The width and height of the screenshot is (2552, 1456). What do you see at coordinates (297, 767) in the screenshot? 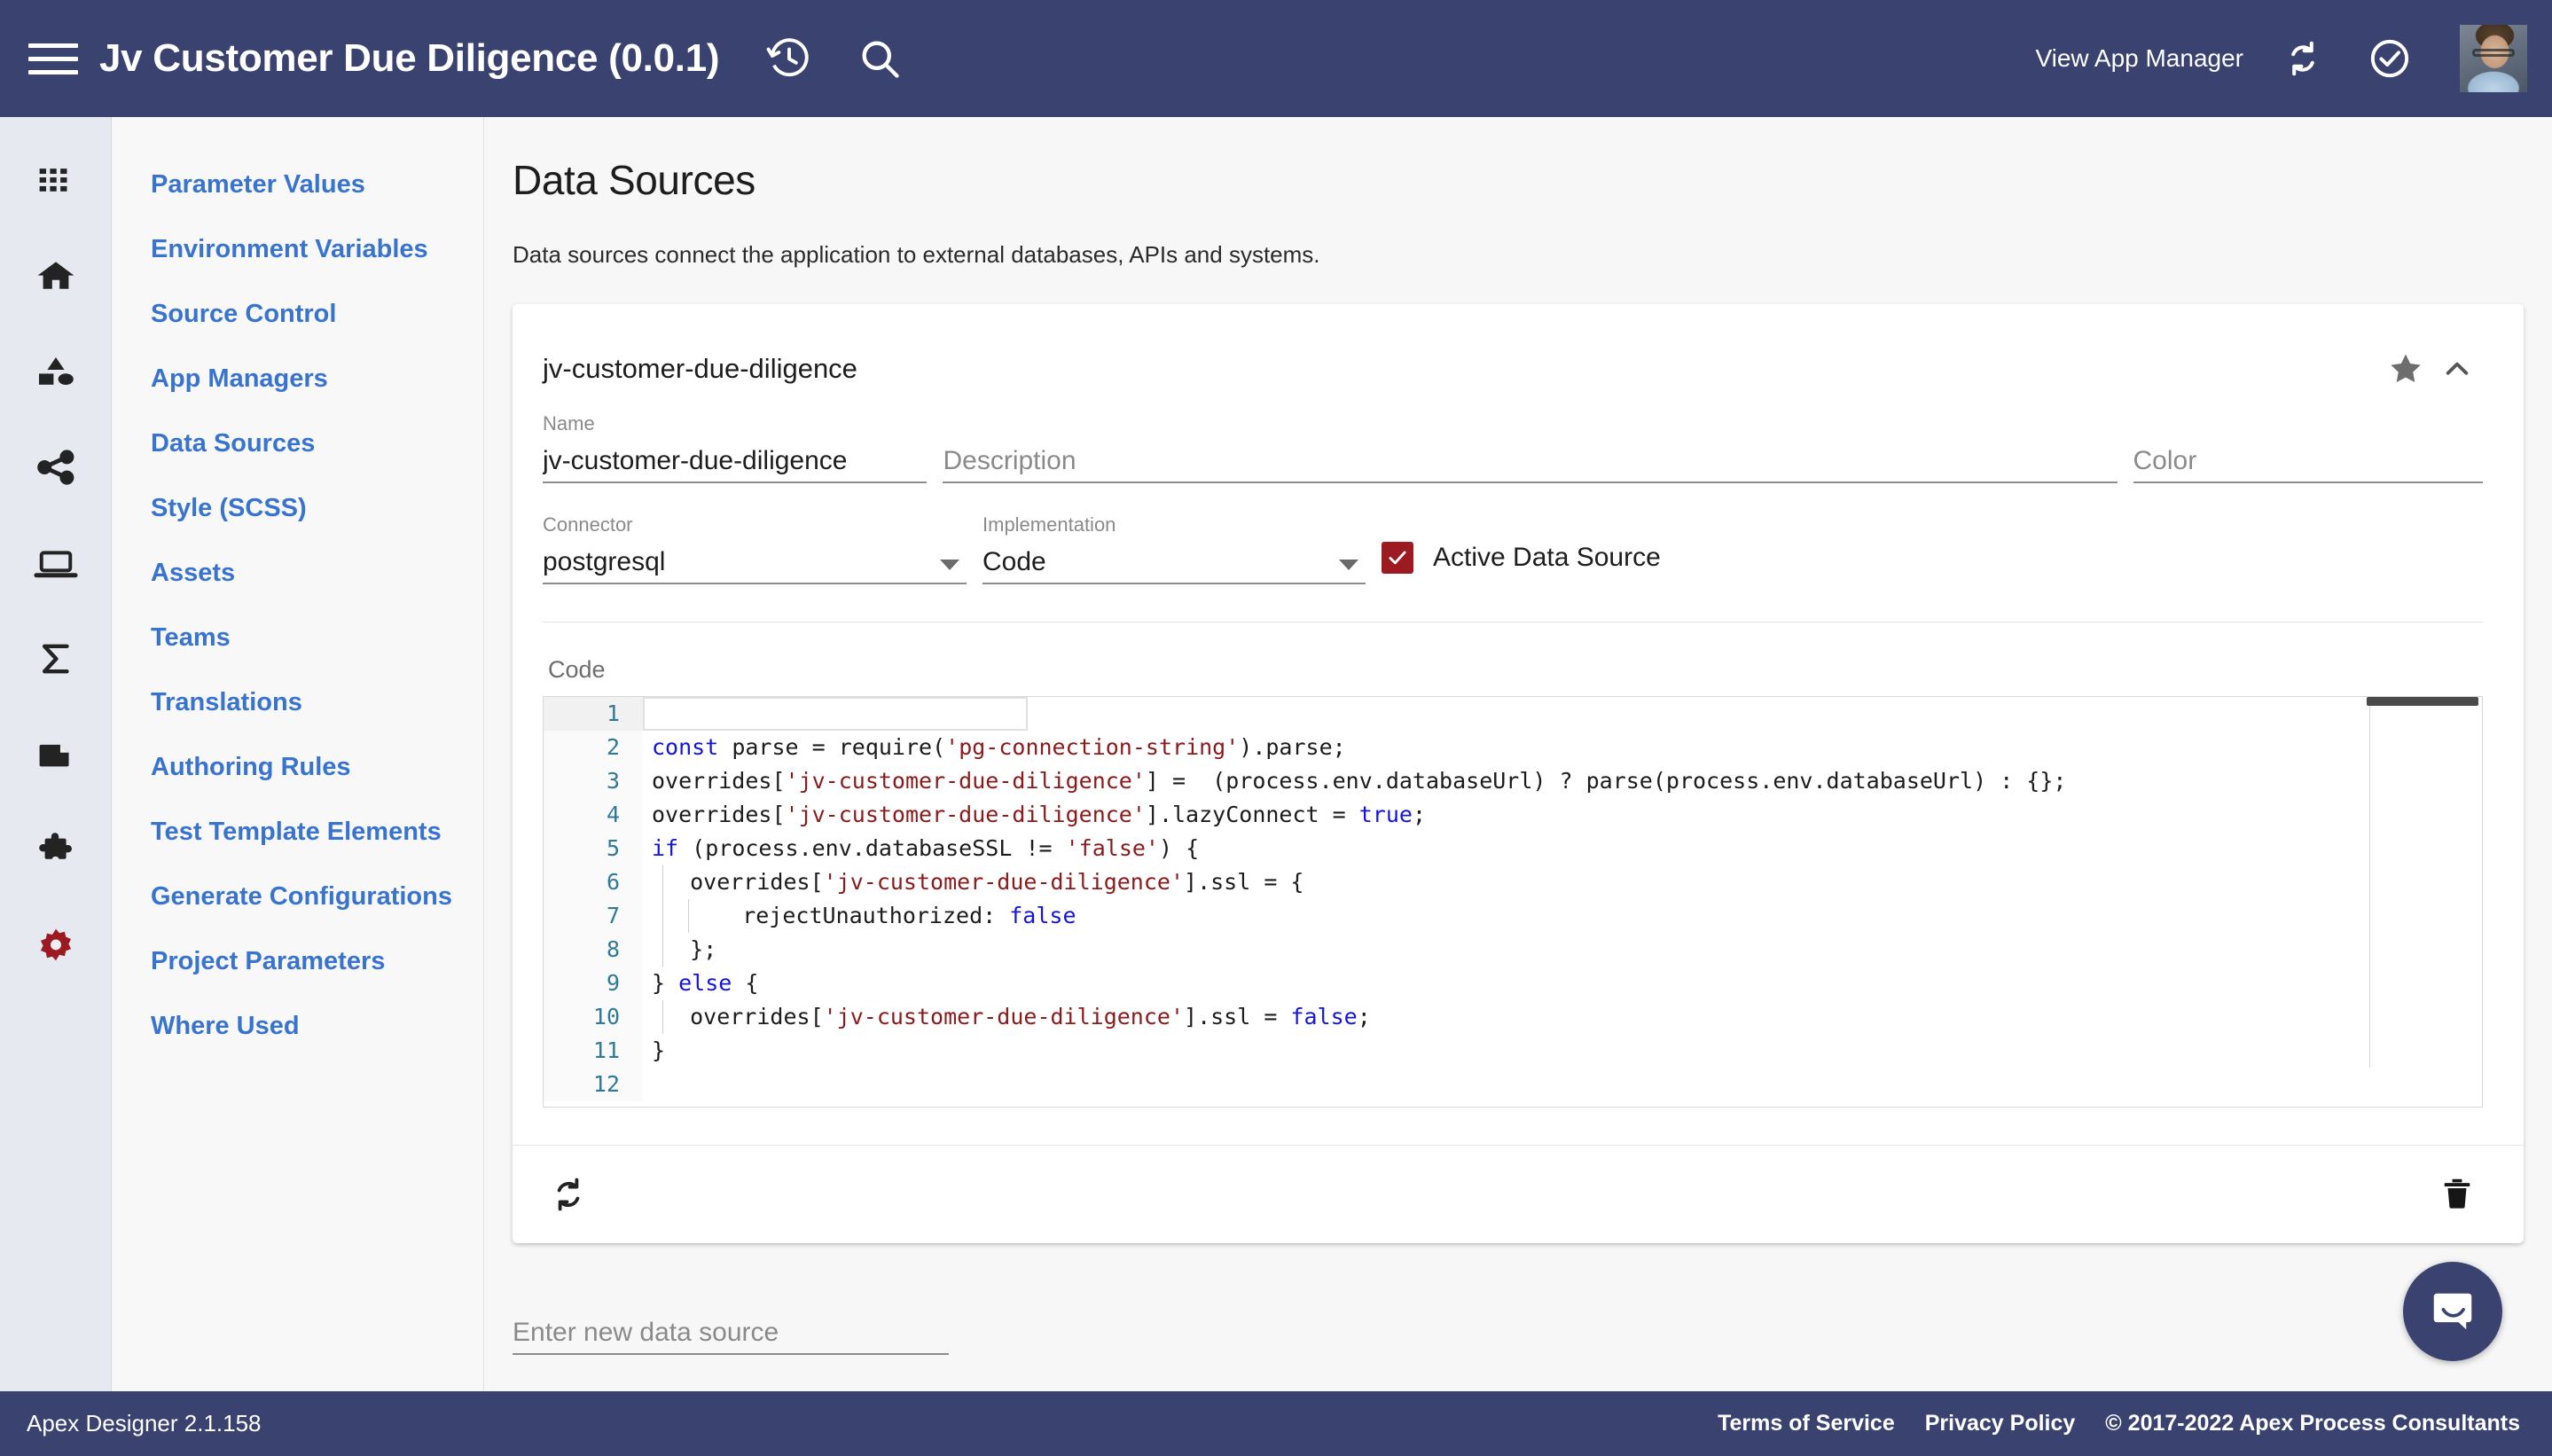
I see `sidebar-item-authoring-rules: Authoring Rules` at bounding box center [297, 767].